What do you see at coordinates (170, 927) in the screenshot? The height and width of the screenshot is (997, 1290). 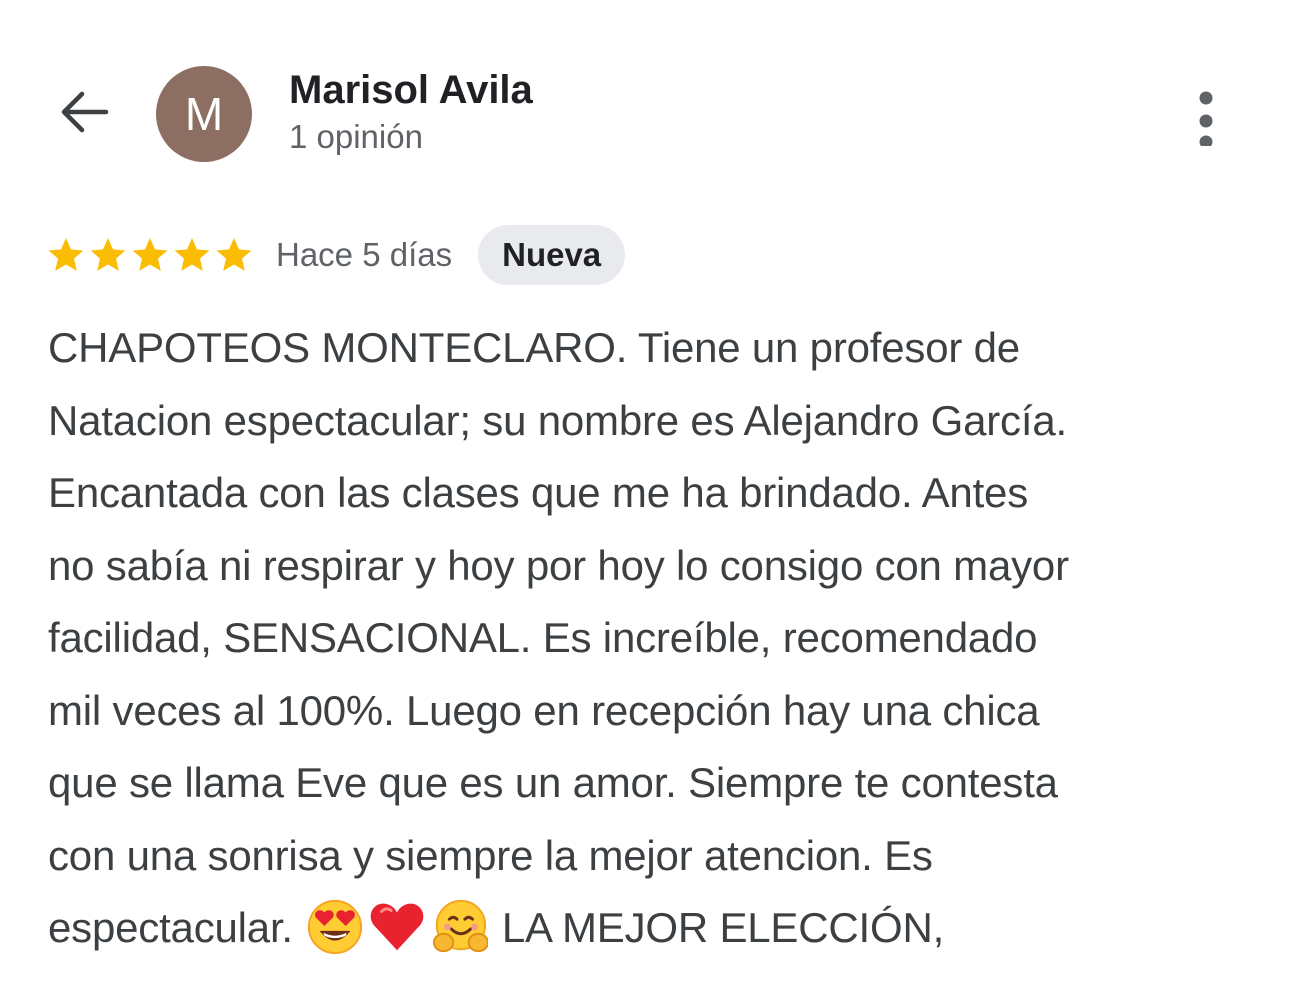 I see `review-text-fragment: espectacular.` at bounding box center [170, 927].